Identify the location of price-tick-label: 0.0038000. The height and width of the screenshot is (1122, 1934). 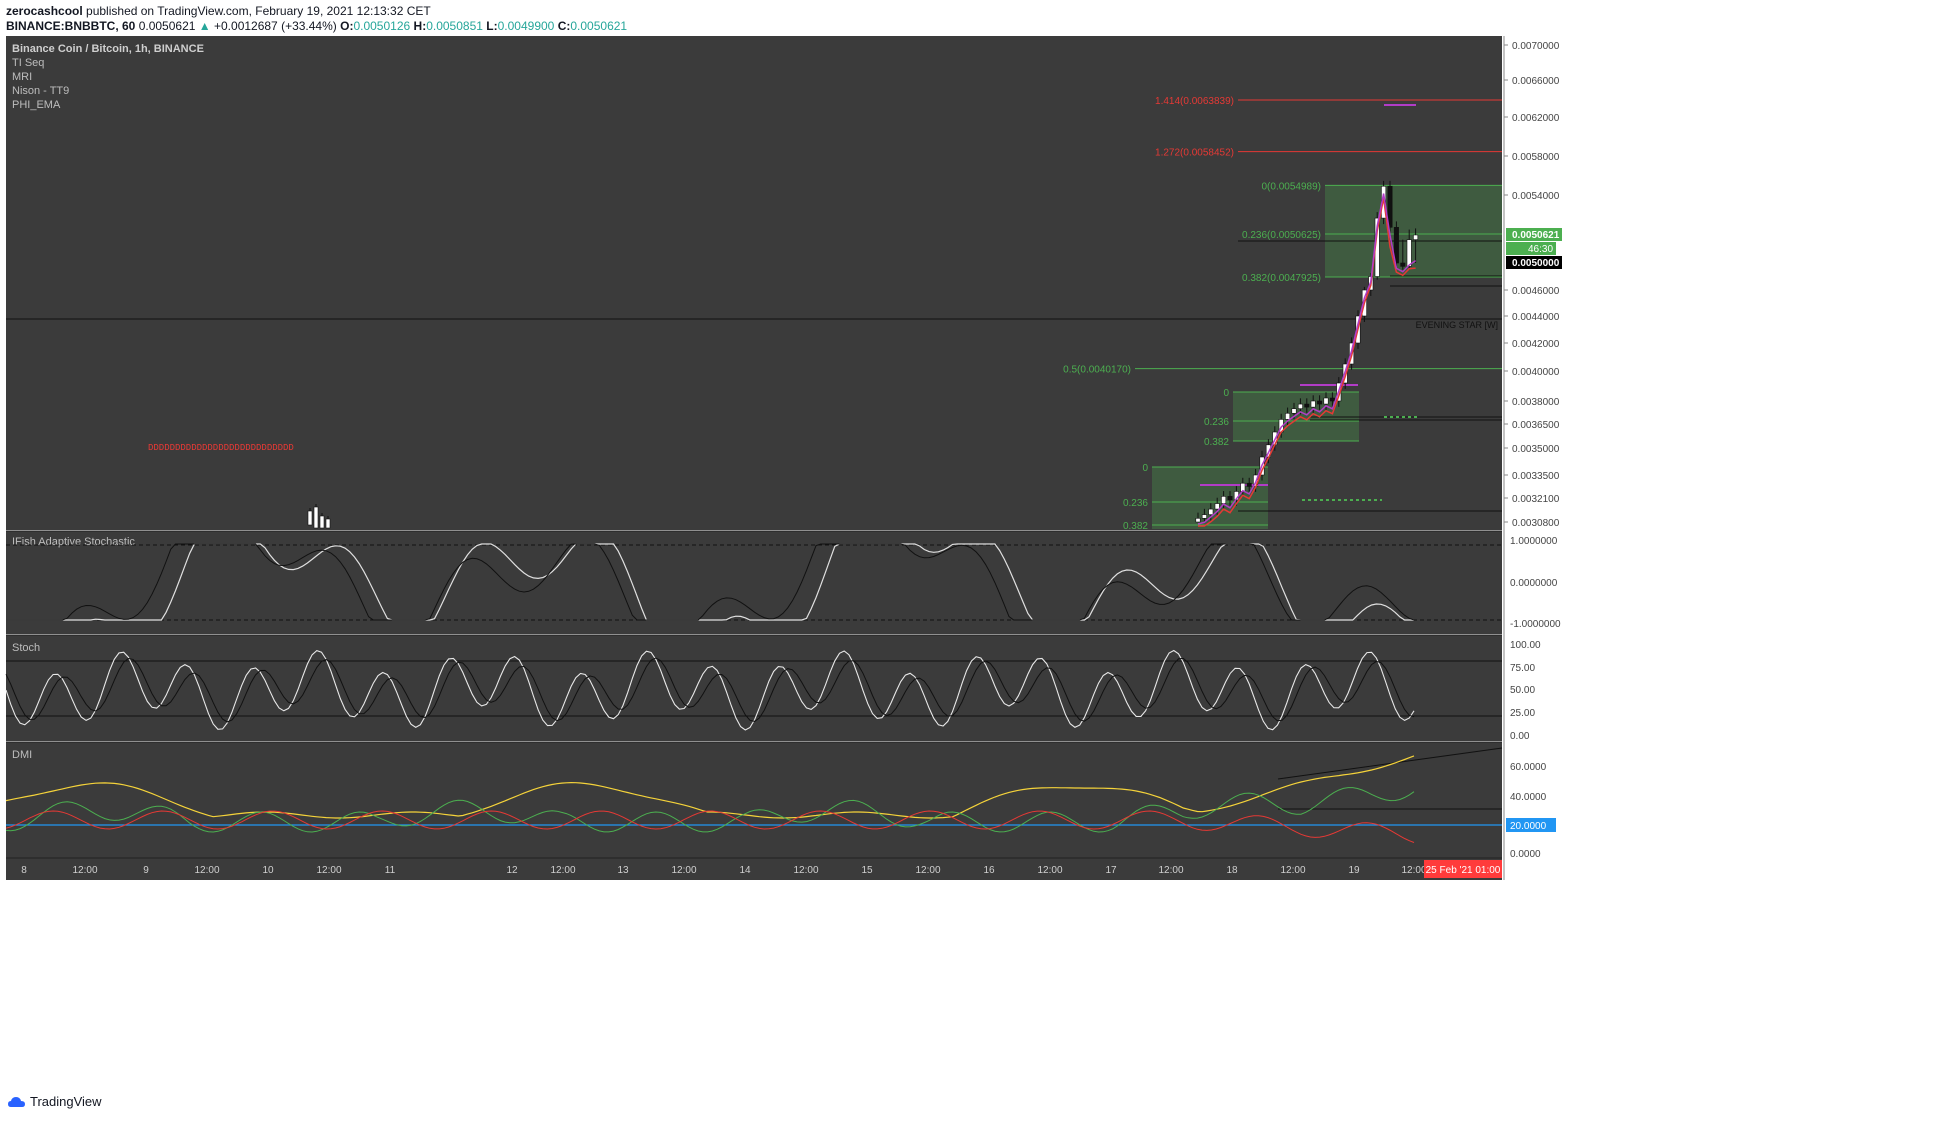
(1536, 402).